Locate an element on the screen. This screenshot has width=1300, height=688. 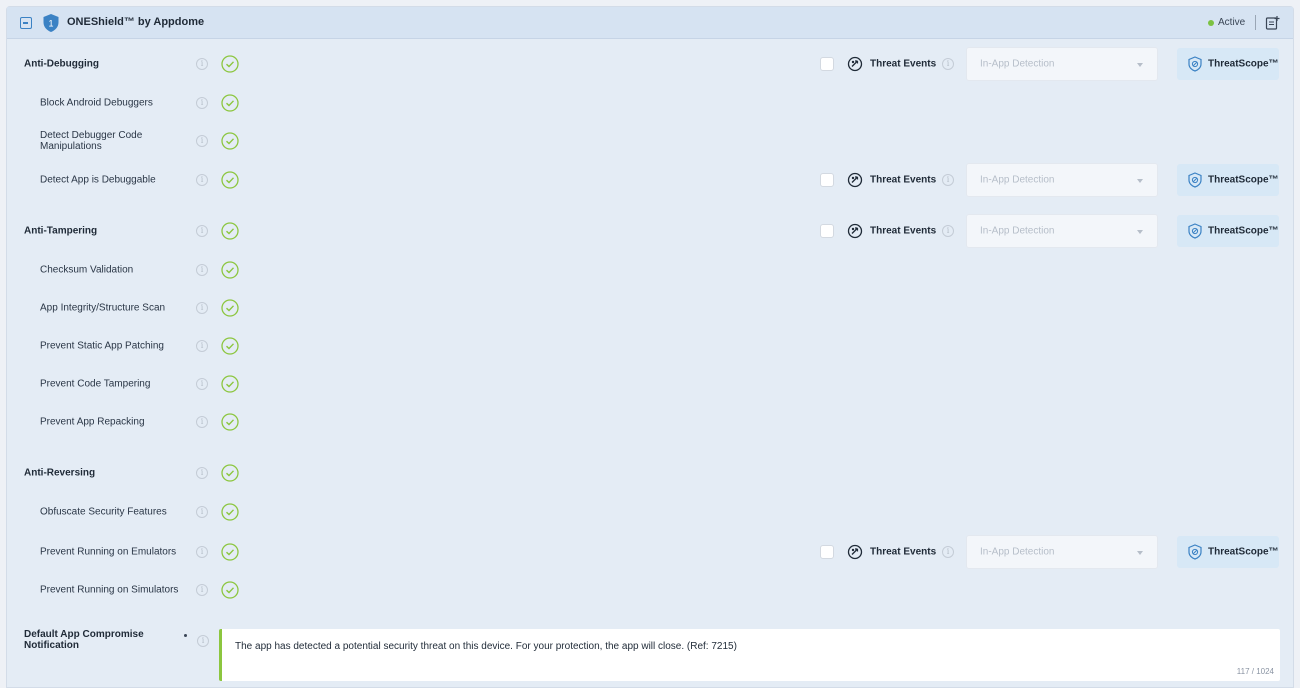
feature-row-prevent-running-on-simulators: Prevent Running on Simulators i is located at coordinates (650, 590).